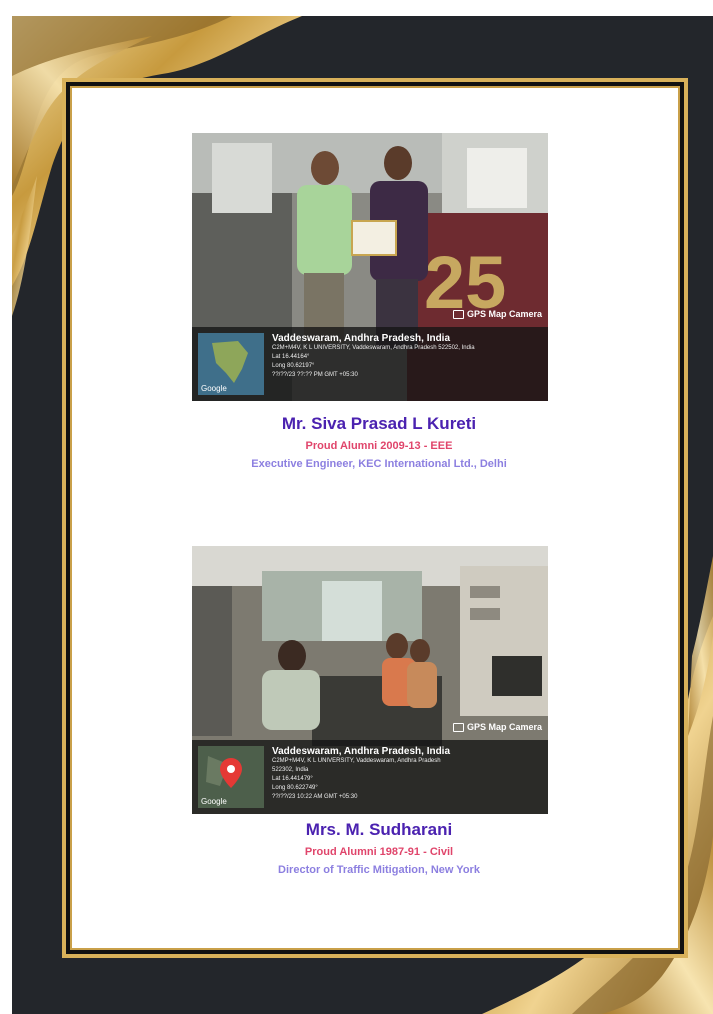 This screenshot has height=1014, width=713. I want to click on person-name: Mrs. M. Sudharani, so click(379, 829).